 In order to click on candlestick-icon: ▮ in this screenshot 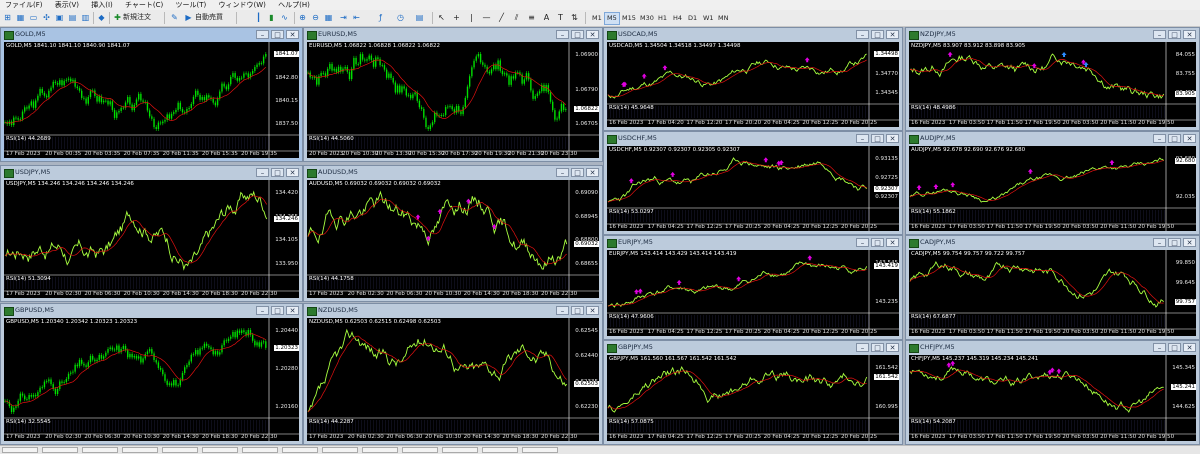, I will do `click(271, 17)`.